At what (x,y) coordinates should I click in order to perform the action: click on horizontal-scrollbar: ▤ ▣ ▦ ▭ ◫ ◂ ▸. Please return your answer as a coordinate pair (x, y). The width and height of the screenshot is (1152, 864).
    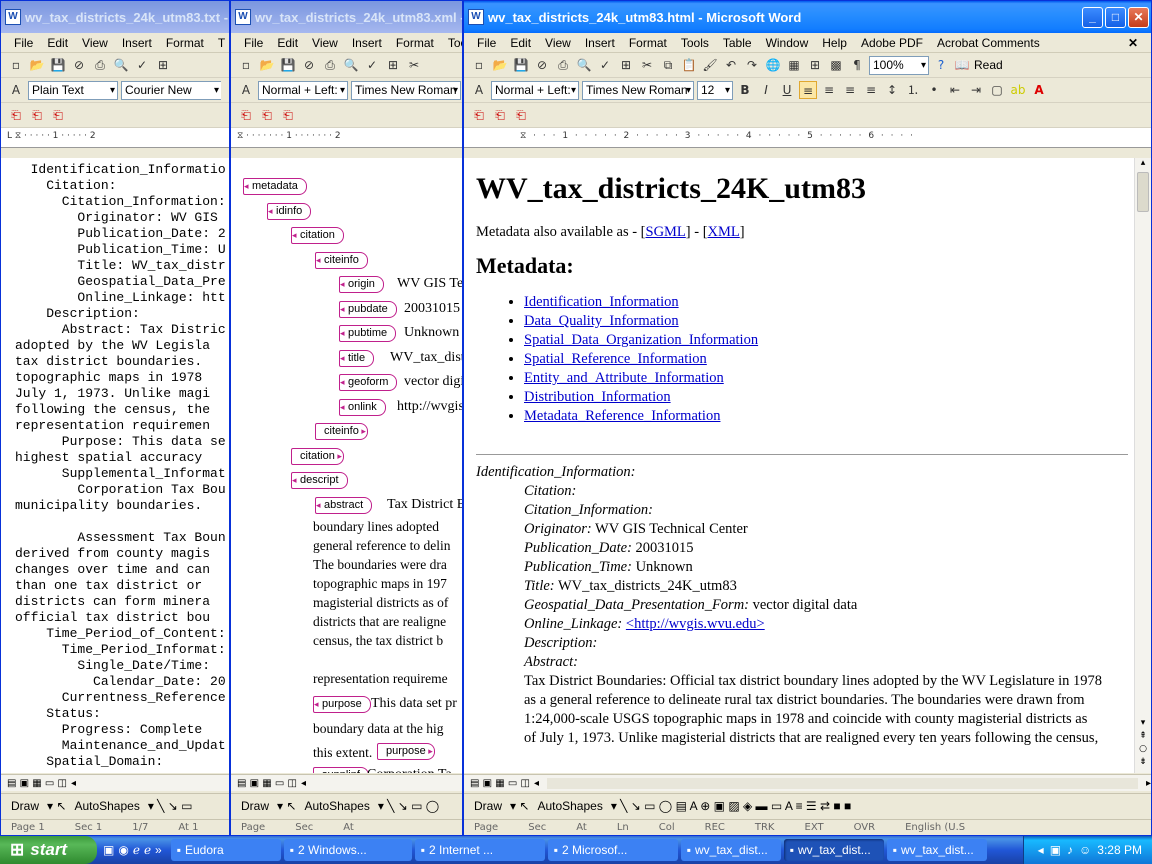
    Looking at the image, I should click on (807, 782).